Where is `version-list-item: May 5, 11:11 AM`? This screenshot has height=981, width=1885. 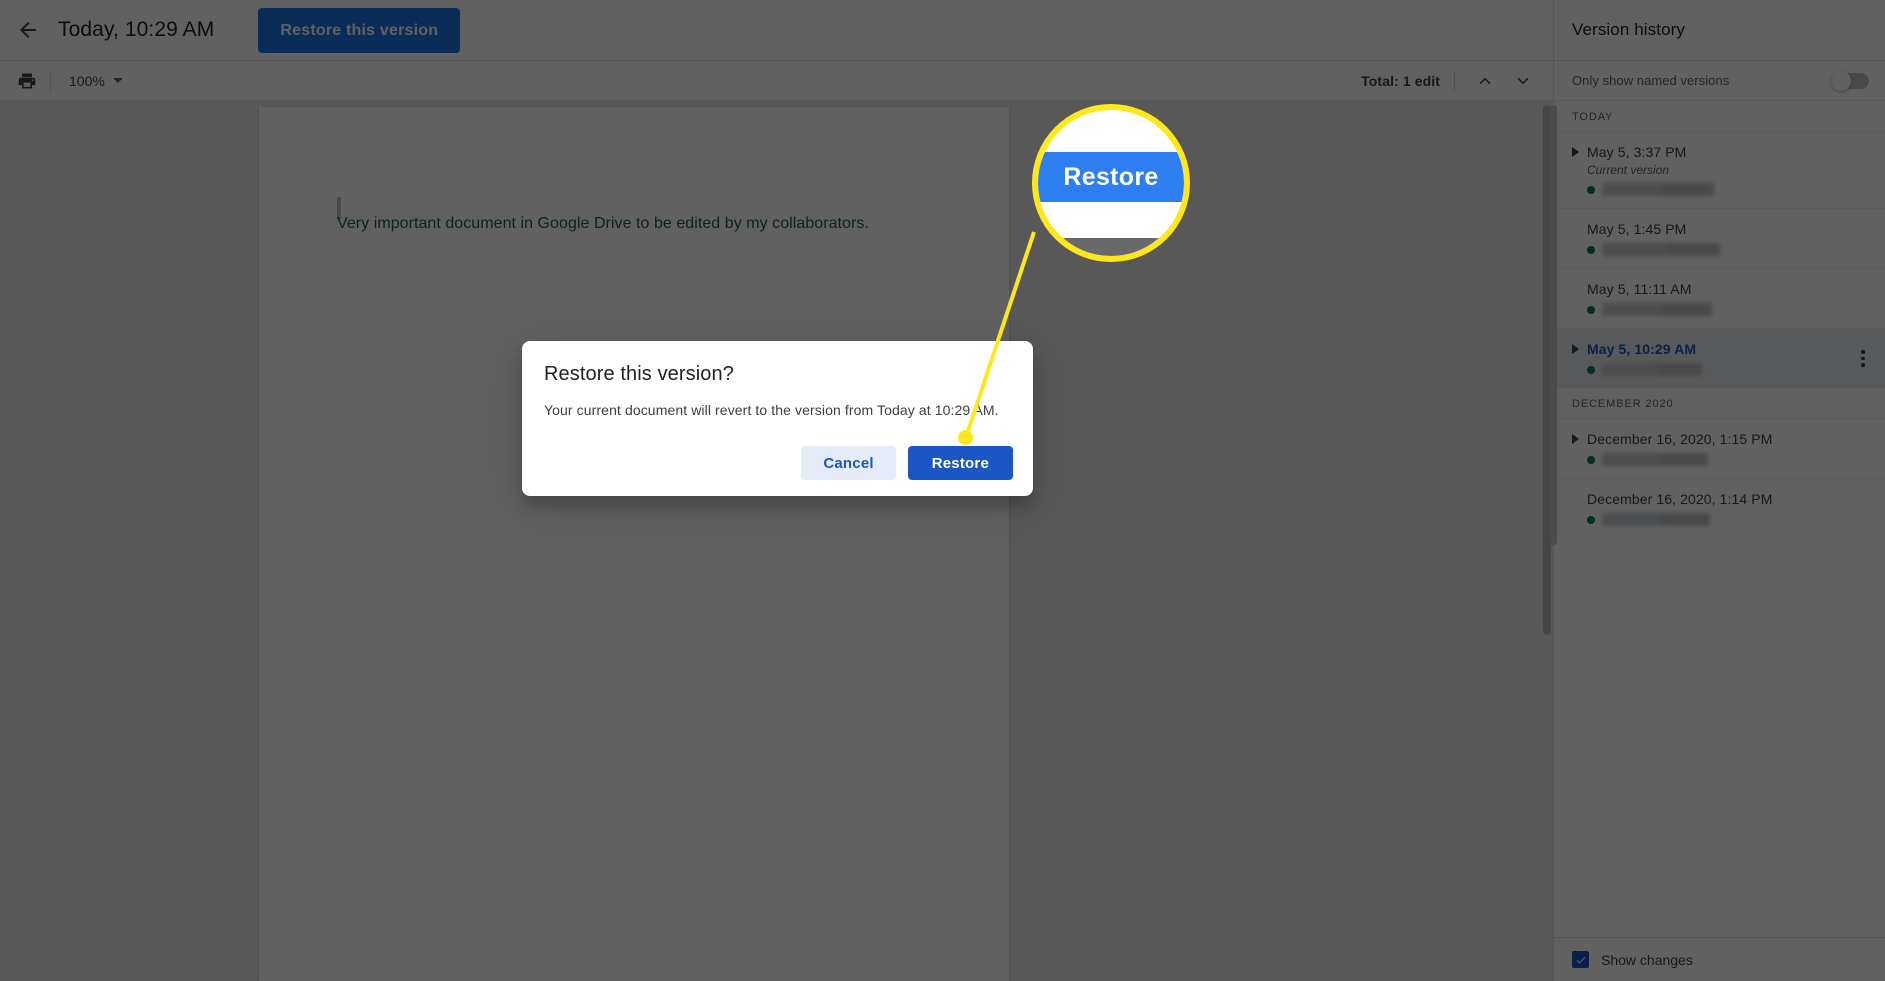 version-list-item: May 5, 11:11 AM is located at coordinates (1719, 298).